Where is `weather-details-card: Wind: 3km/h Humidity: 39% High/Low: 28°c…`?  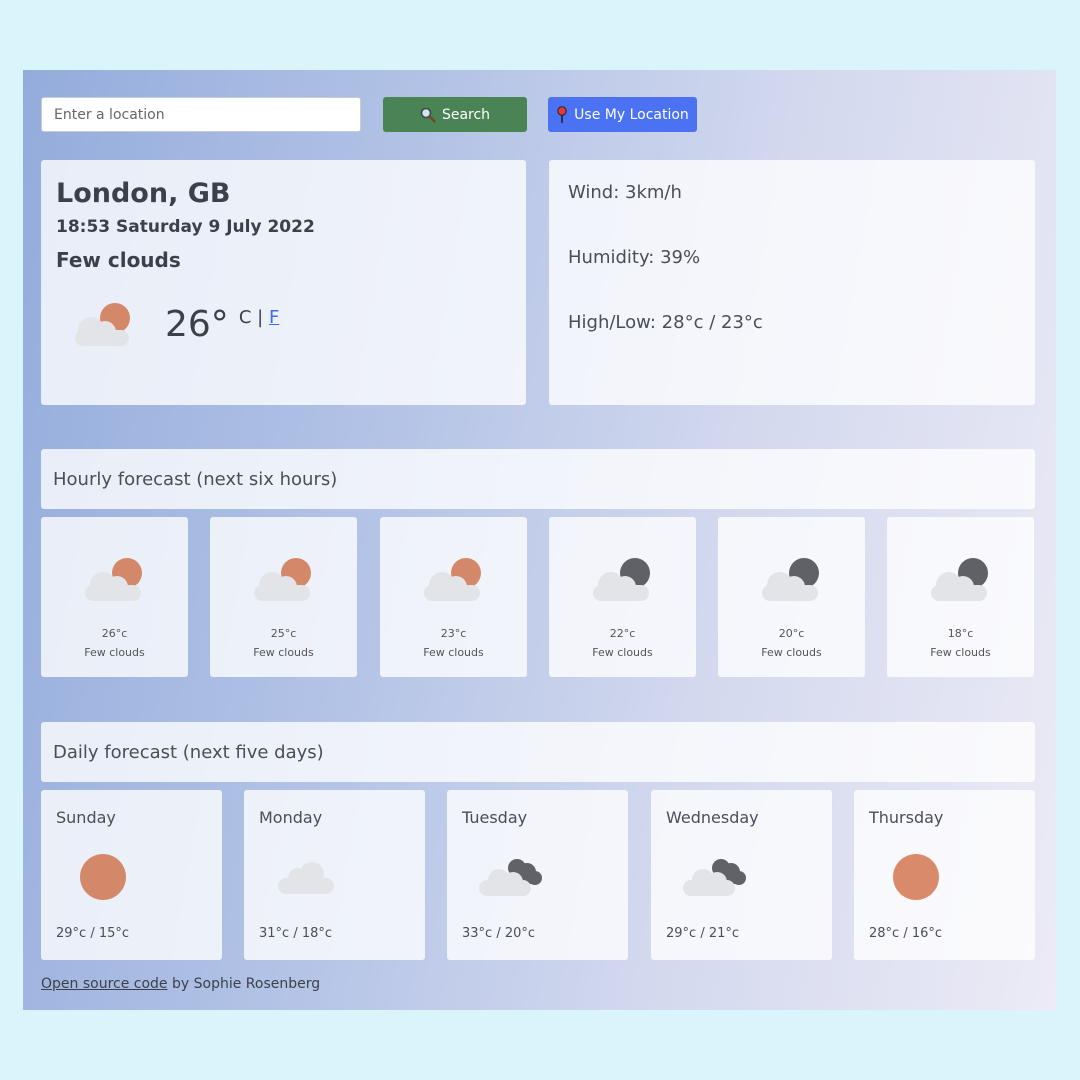
weather-details-card: Wind: 3km/h Humidity: 39% High/Low: 28°c… is located at coordinates (792, 282).